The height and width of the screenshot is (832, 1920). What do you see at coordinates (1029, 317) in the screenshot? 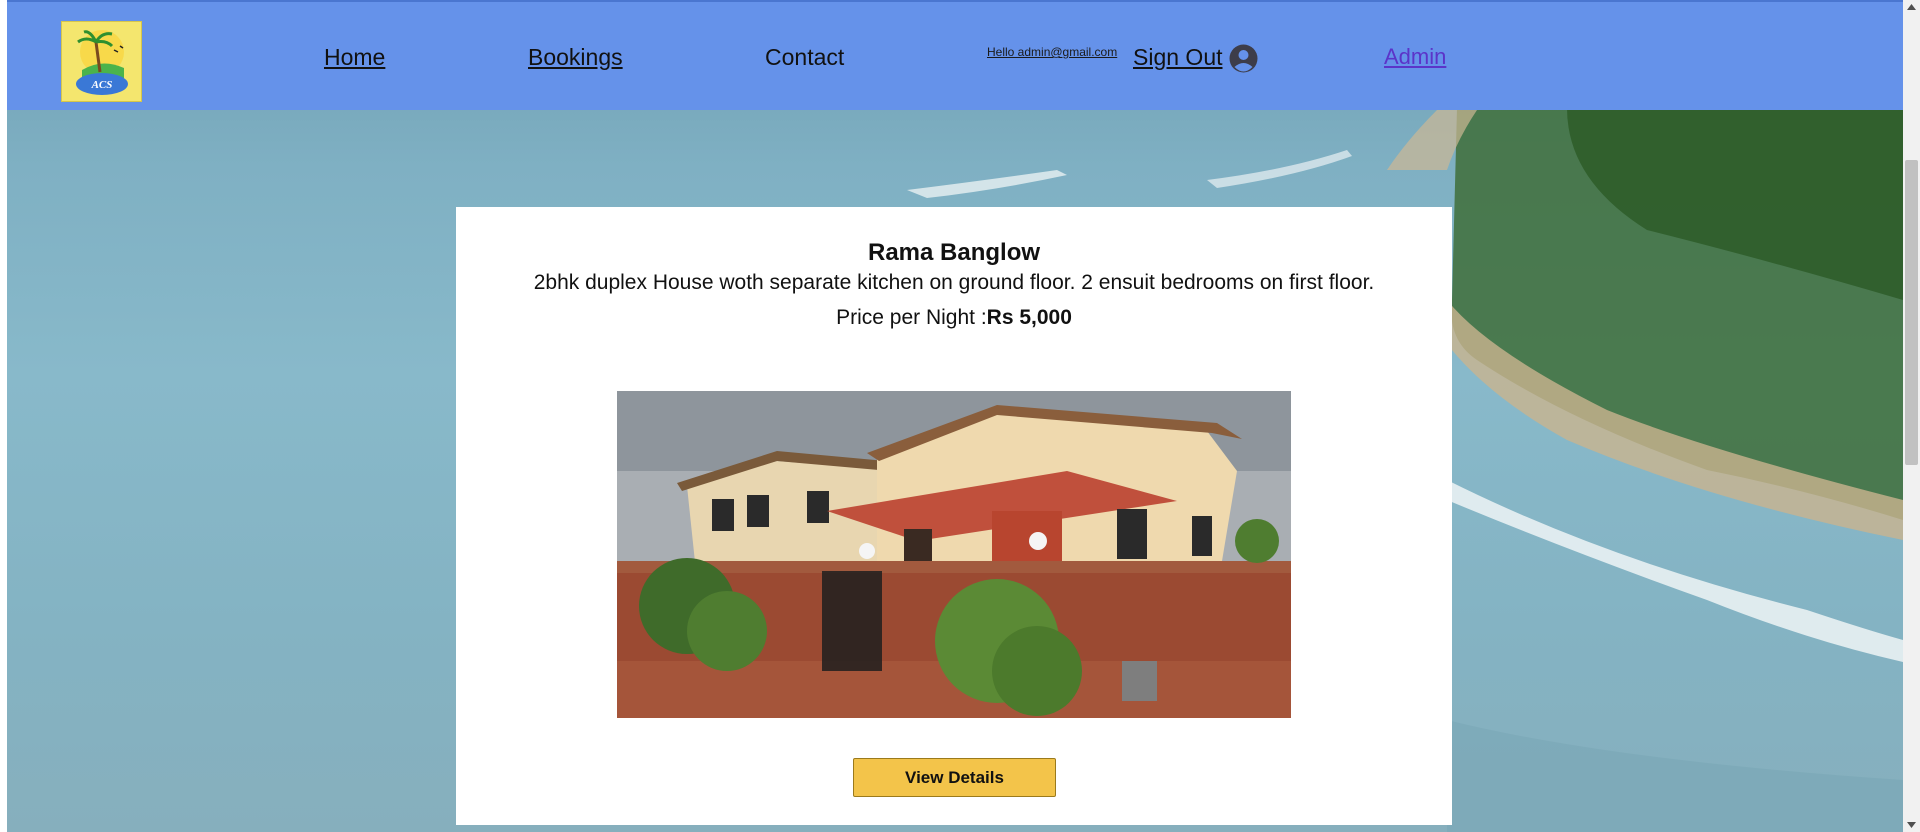
I see `price-value: Rs 5,000` at bounding box center [1029, 317].